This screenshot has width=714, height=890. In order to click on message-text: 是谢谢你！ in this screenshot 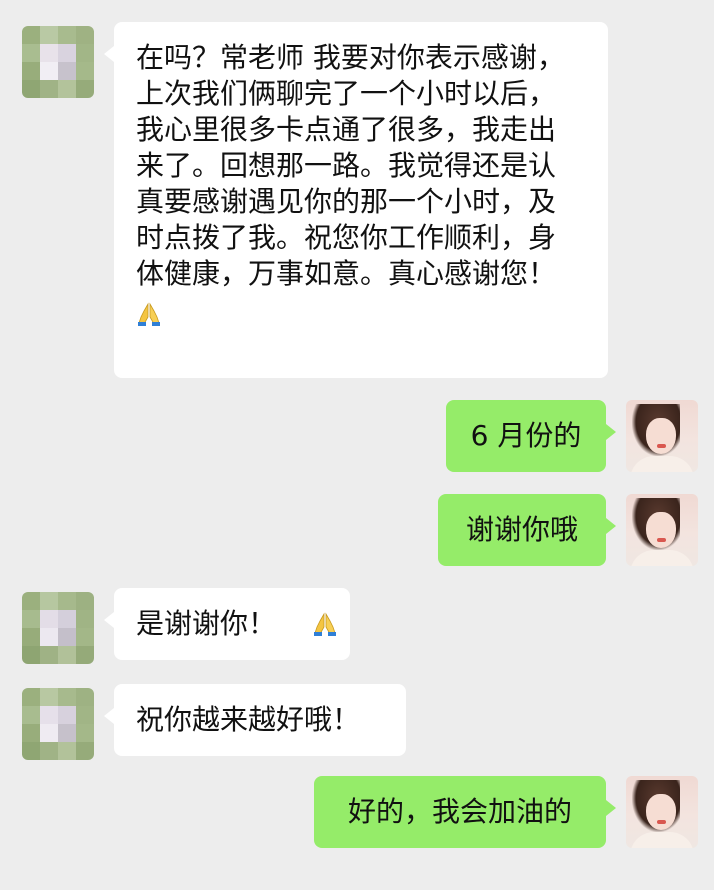, I will do `click(206, 623)`.